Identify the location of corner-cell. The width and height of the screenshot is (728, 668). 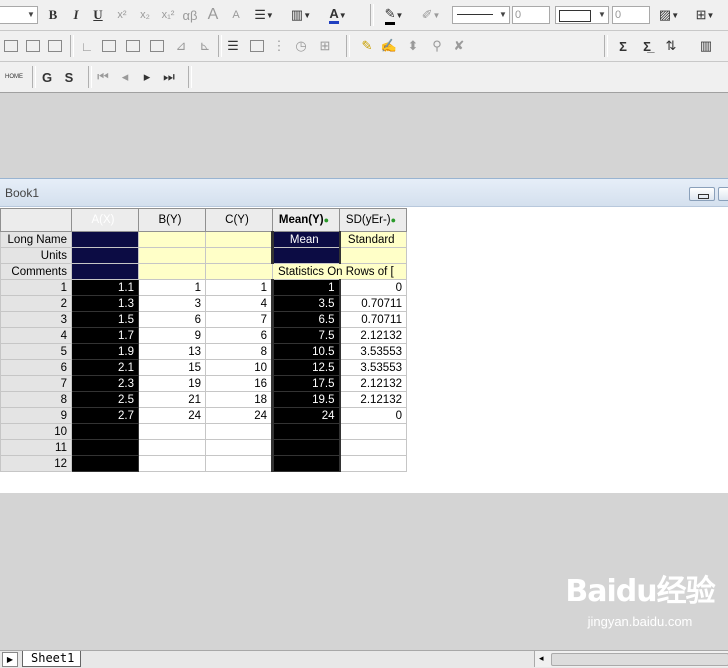
(36, 220).